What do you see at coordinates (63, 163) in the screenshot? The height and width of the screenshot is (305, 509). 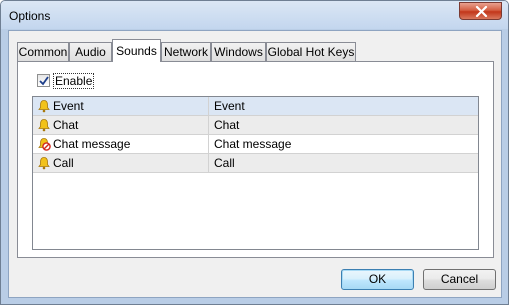 I see `event-name: Call` at bounding box center [63, 163].